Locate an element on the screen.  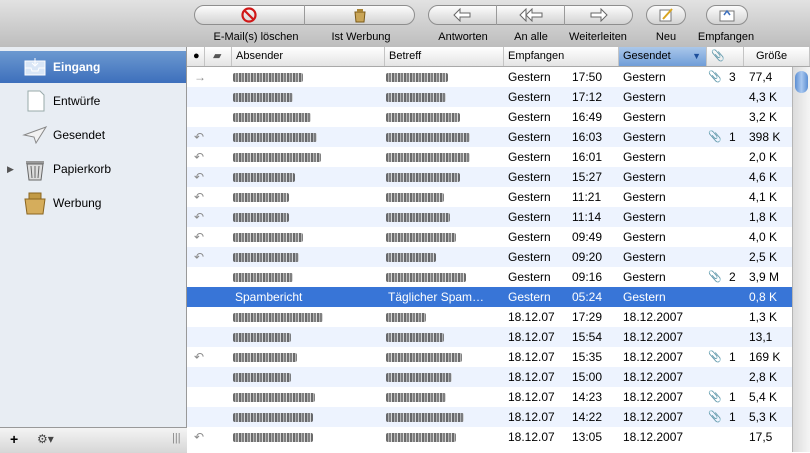
reply-all-label: An alle is located at coordinates (531, 37).